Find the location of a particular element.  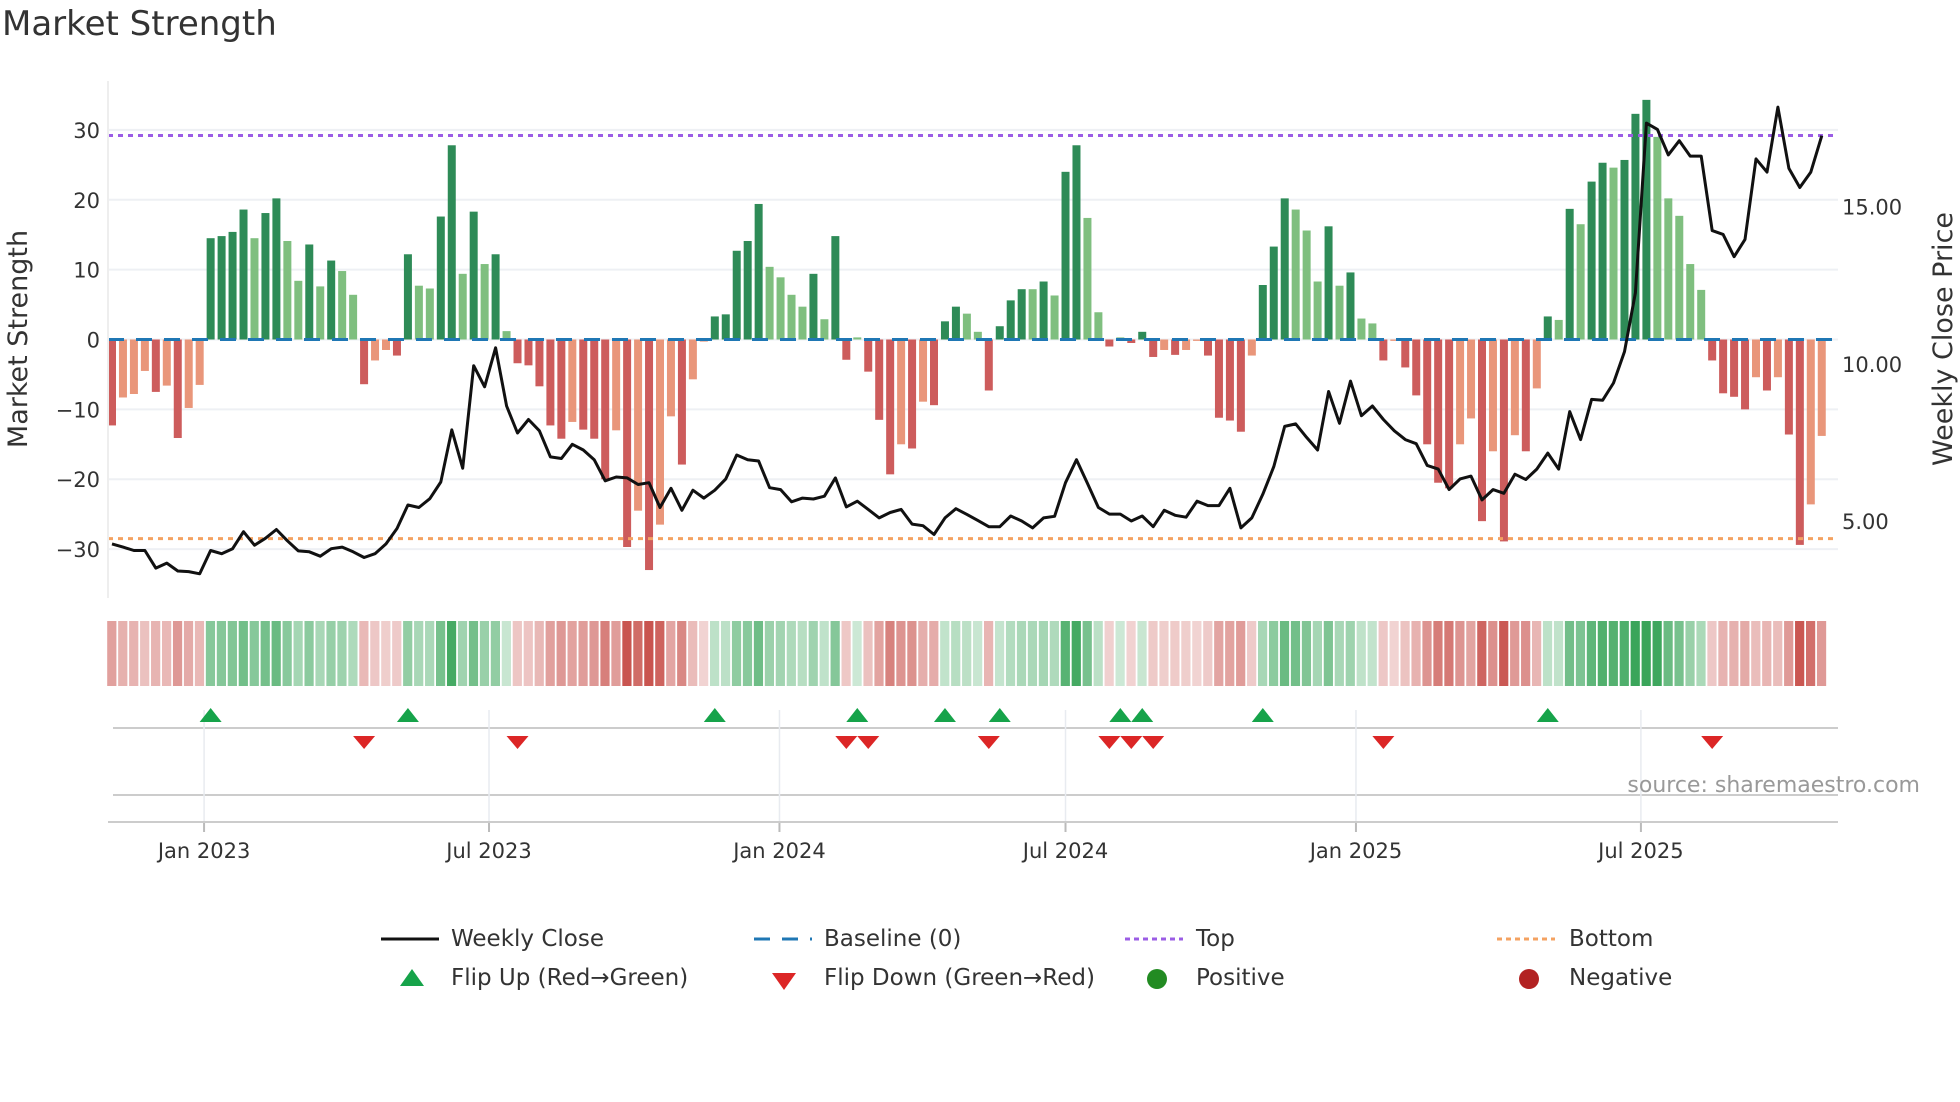

legend-bottom: Bottom is located at coordinates (1611, 939).